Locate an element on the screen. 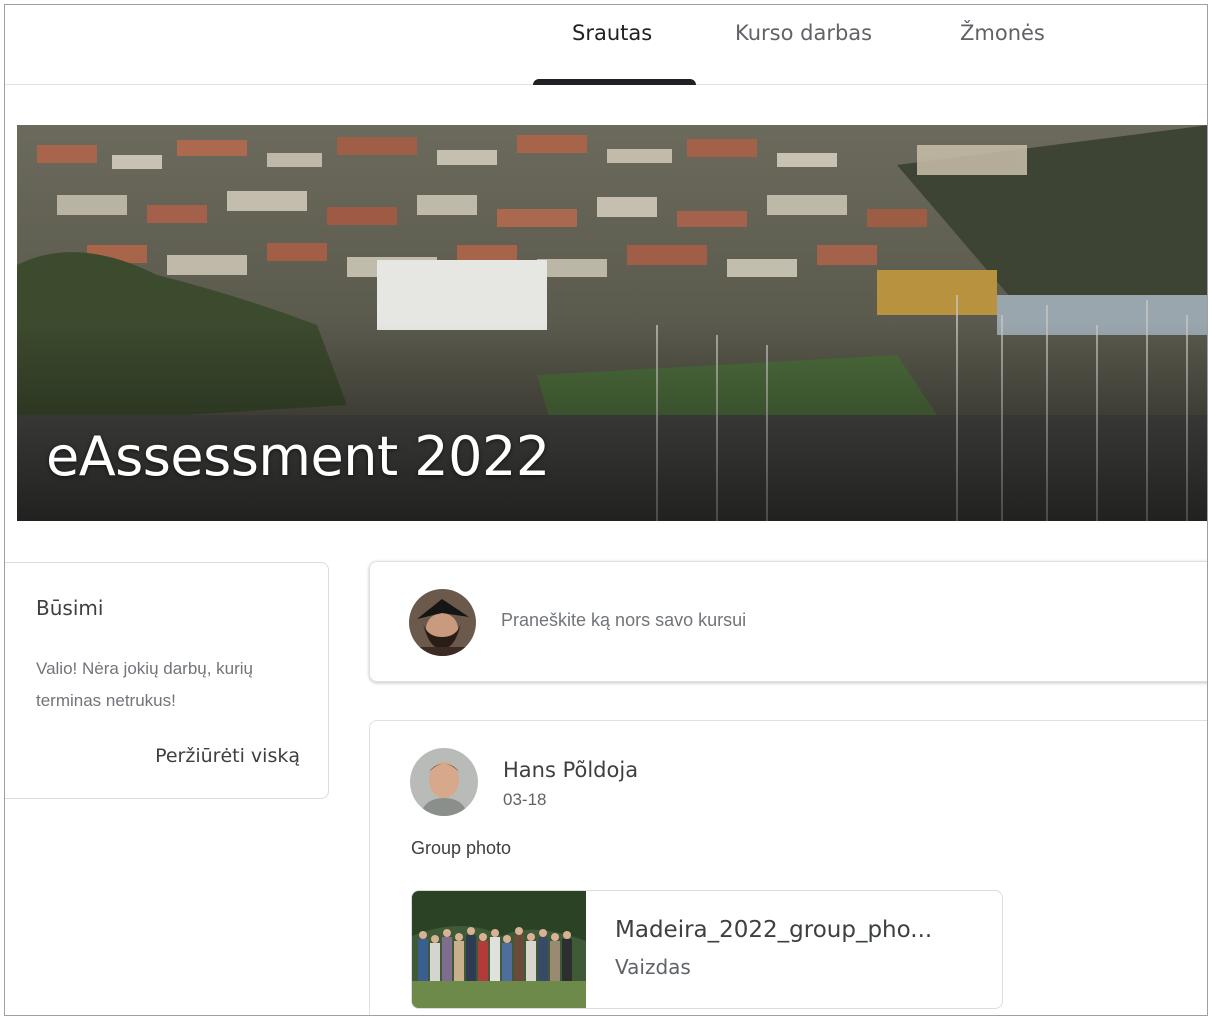 This screenshot has height=1020, width=1212. attachment-thumbnail is located at coordinates (499, 949).